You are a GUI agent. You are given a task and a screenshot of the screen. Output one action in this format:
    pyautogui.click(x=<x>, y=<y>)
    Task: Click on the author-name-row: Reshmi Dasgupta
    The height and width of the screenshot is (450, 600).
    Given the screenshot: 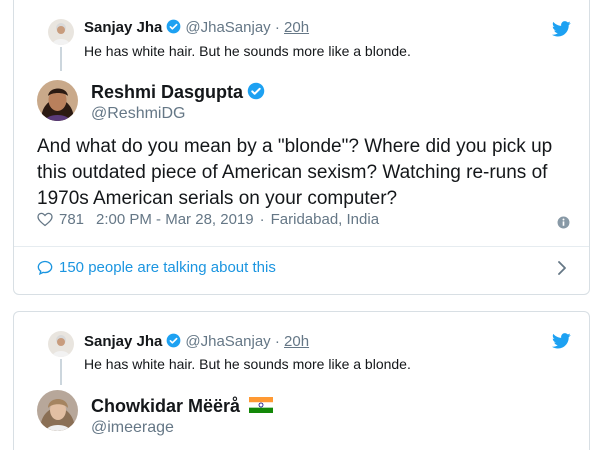 What is the action you would take?
    pyautogui.click(x=178, y=92)
    